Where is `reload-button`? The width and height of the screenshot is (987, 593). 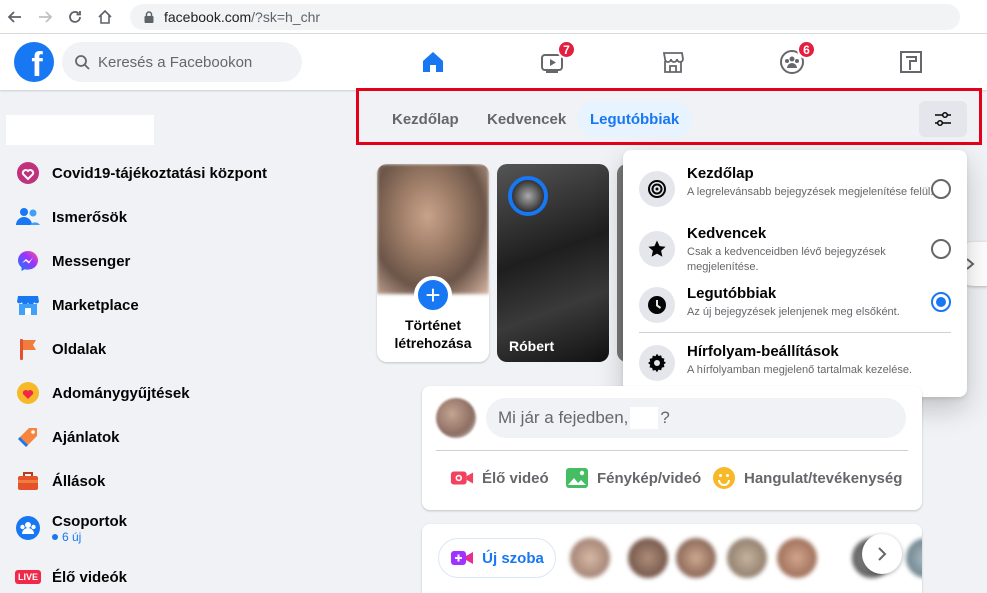
reload-button is located at coordinates (75, 17).